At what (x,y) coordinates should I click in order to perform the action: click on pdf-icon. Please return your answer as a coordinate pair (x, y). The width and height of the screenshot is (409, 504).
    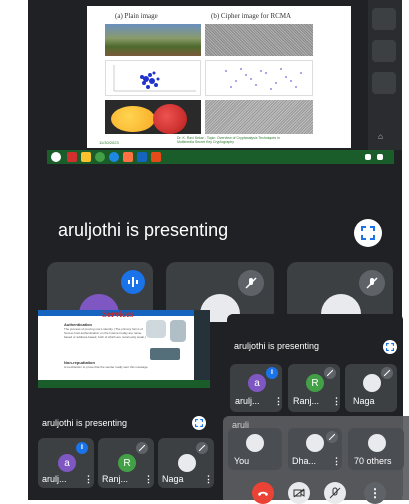
    Looking at the image, I should click on (72, 157).